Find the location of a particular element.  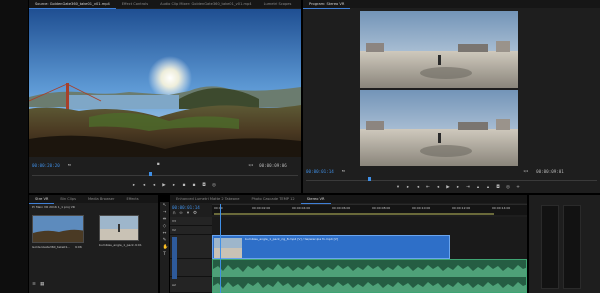

ruler-label: 00:00:04:00 is located at coordinates (301, 208).